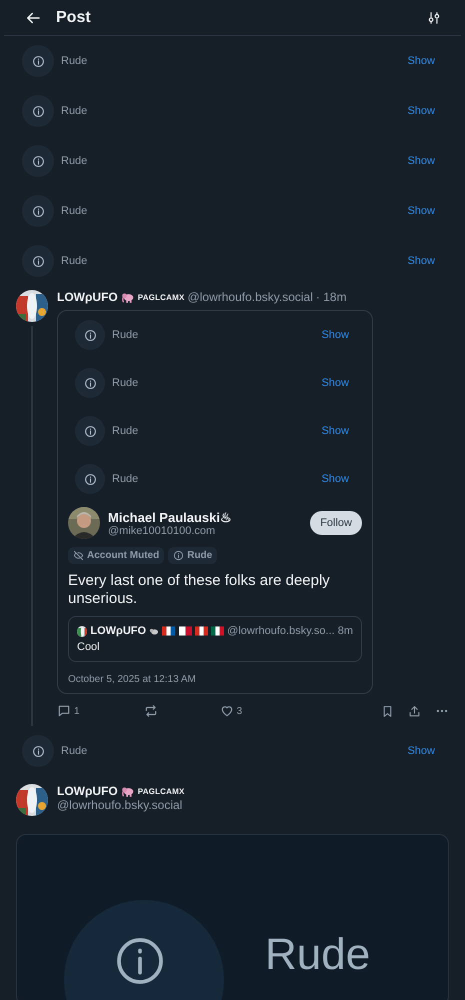 This screenshot has width=465, height=1000. What do you see at coordinates (89, 647) in the screenshot?
I see `post-text: Cool` at bounding box center [89, 647].